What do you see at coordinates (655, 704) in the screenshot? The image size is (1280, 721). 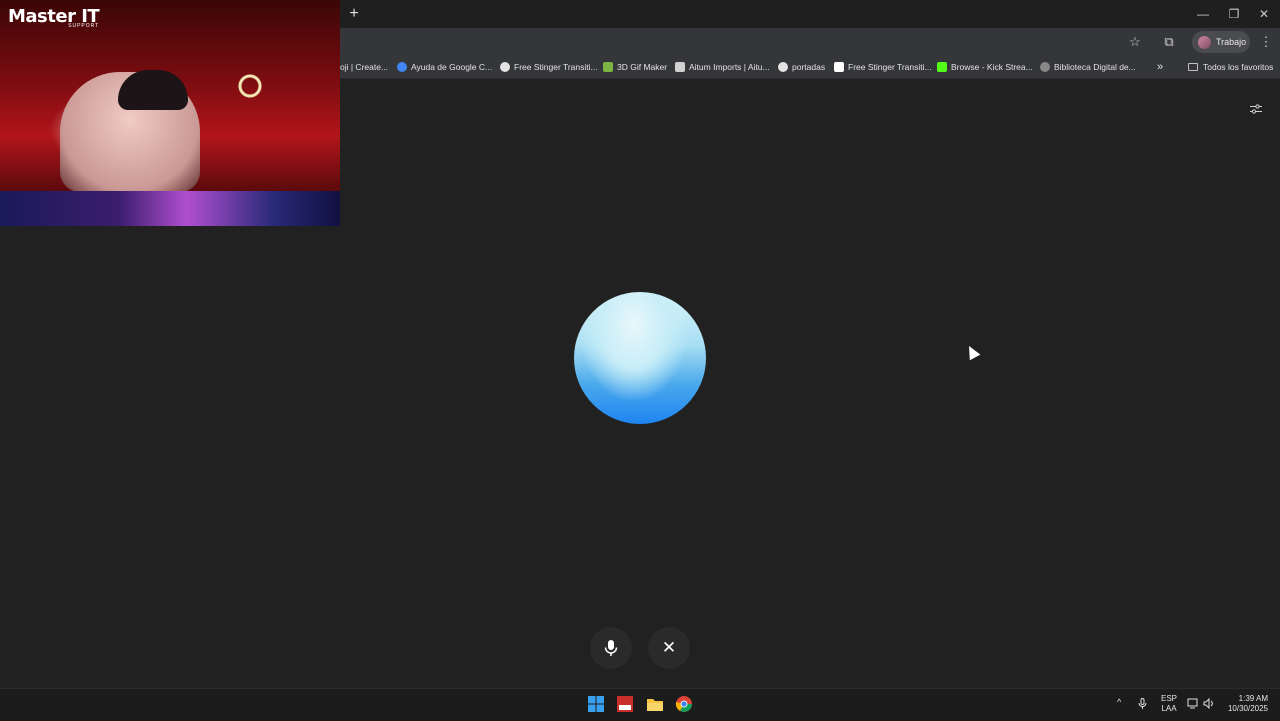 I see `file-explorer-icon` at bounding box center [655, 704].